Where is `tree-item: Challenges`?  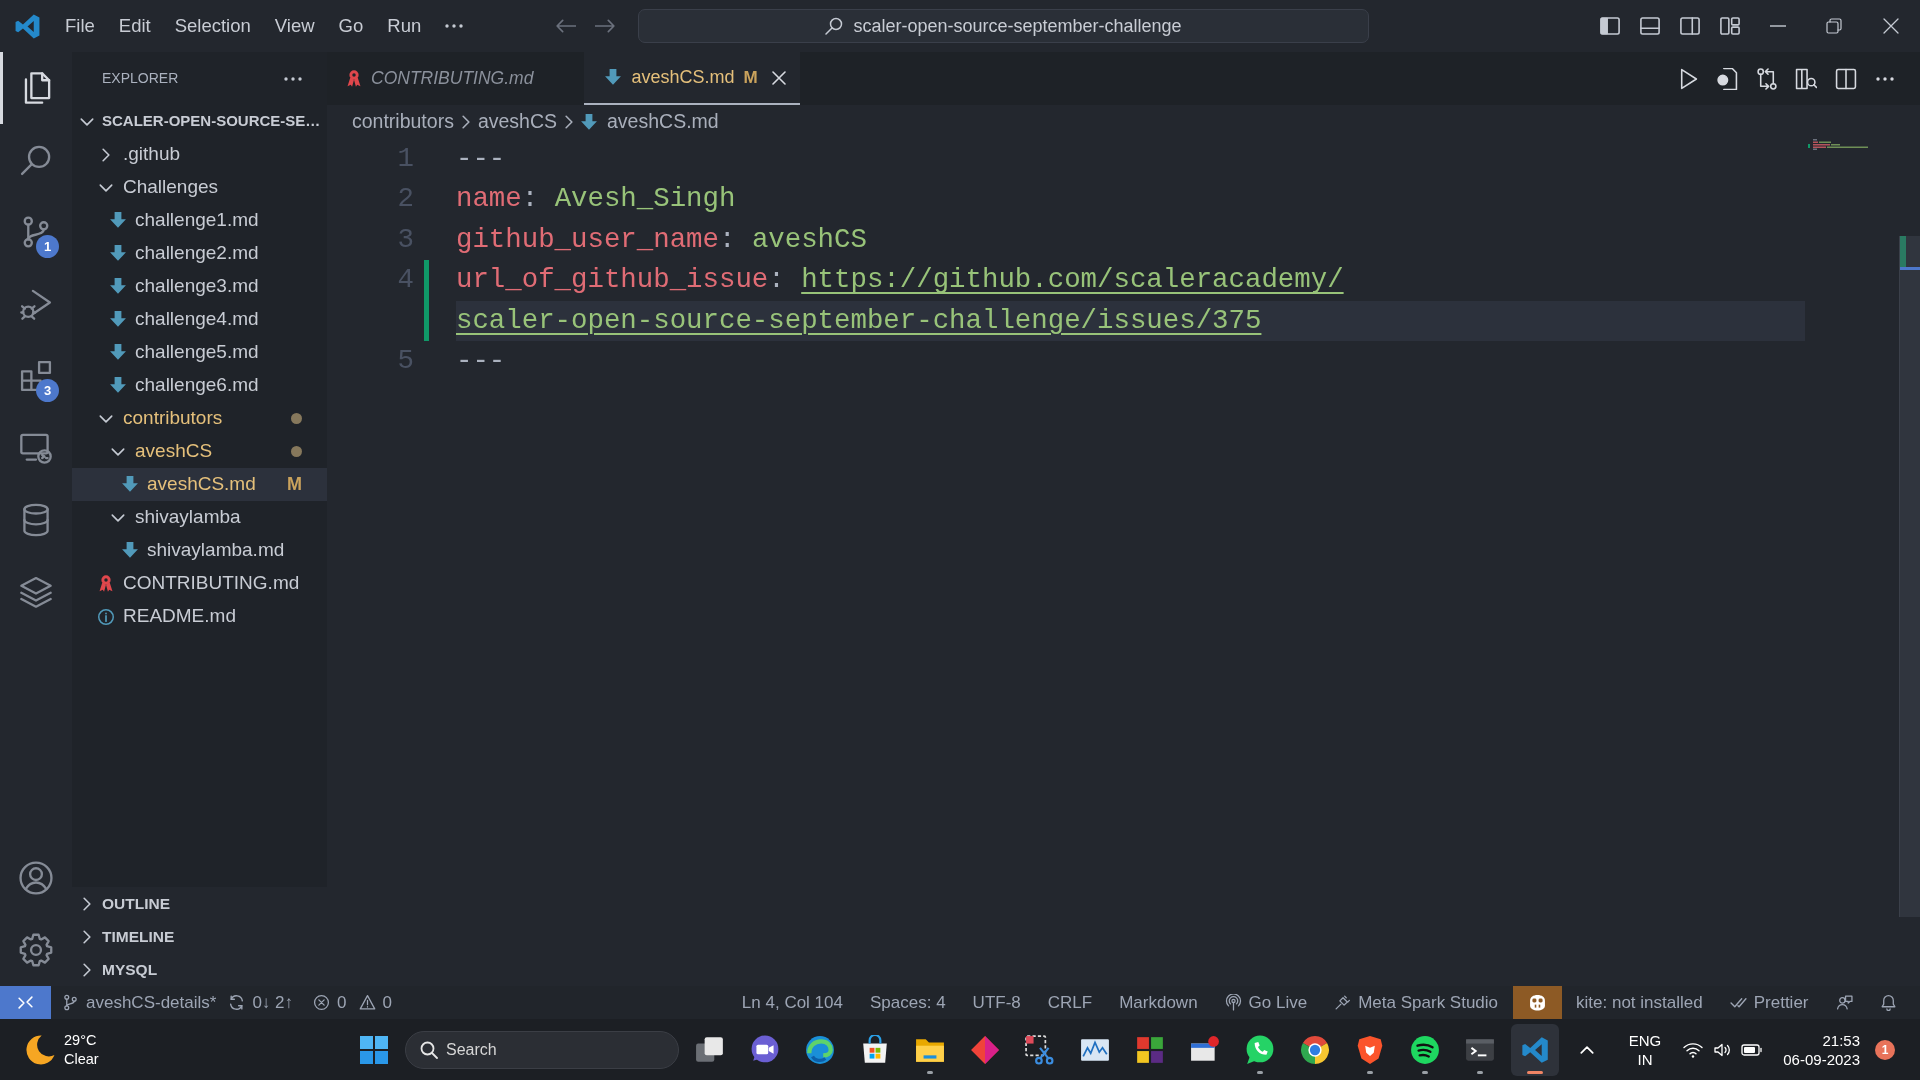 tree-item: Challenges is located at coordinates (199, 187).